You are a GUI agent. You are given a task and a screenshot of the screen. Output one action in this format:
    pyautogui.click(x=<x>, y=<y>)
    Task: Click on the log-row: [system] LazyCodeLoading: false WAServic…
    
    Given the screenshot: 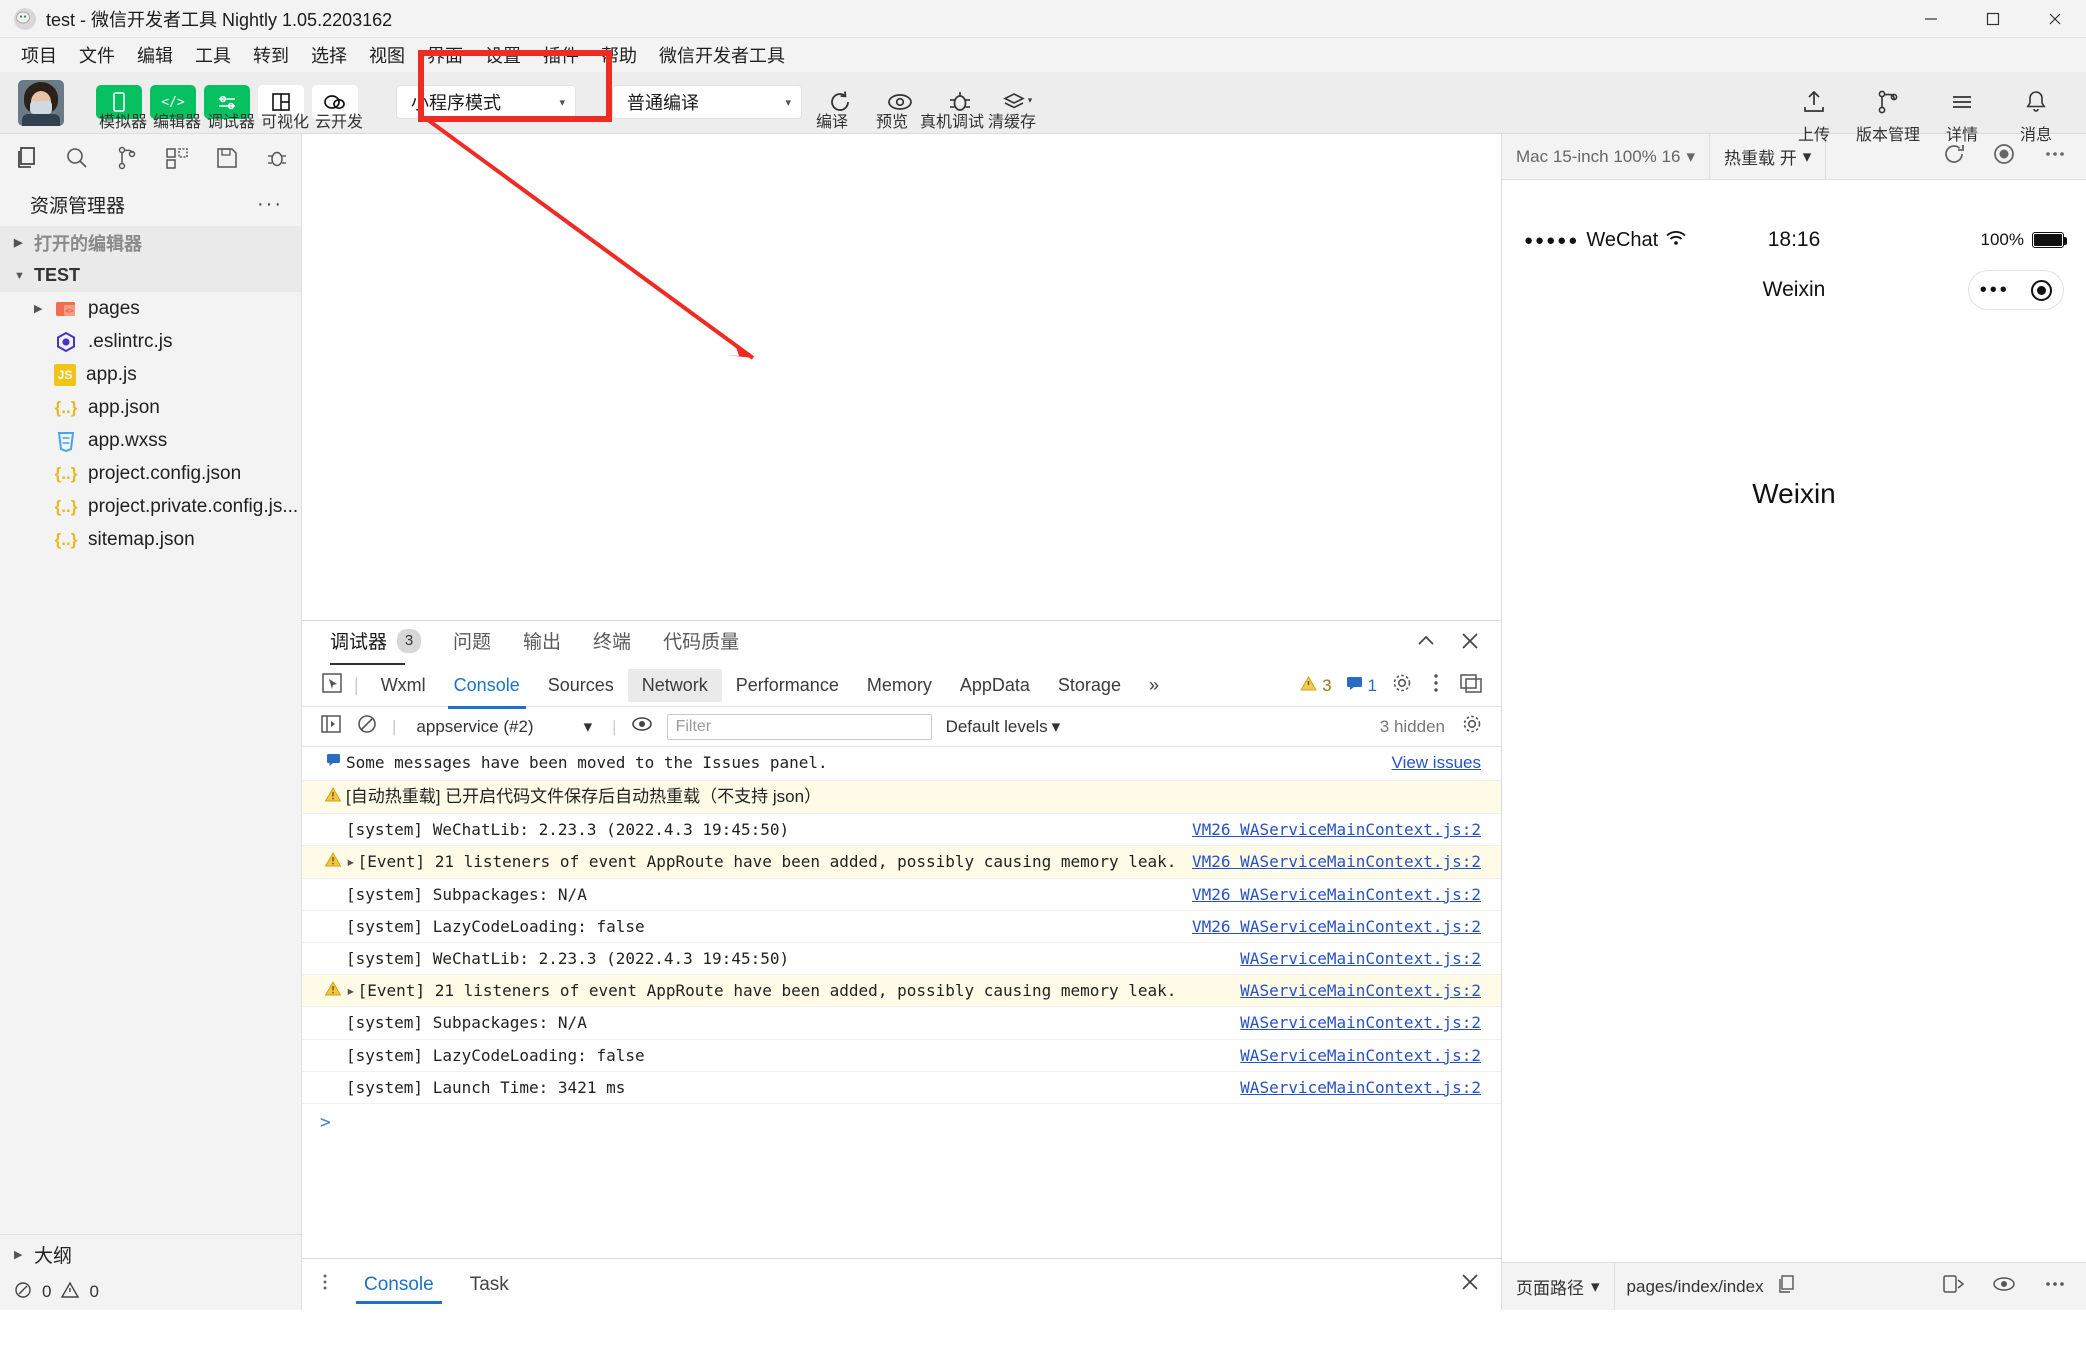 What is the action you would take?
    pyautogui.click(x=901, y=1056)
    